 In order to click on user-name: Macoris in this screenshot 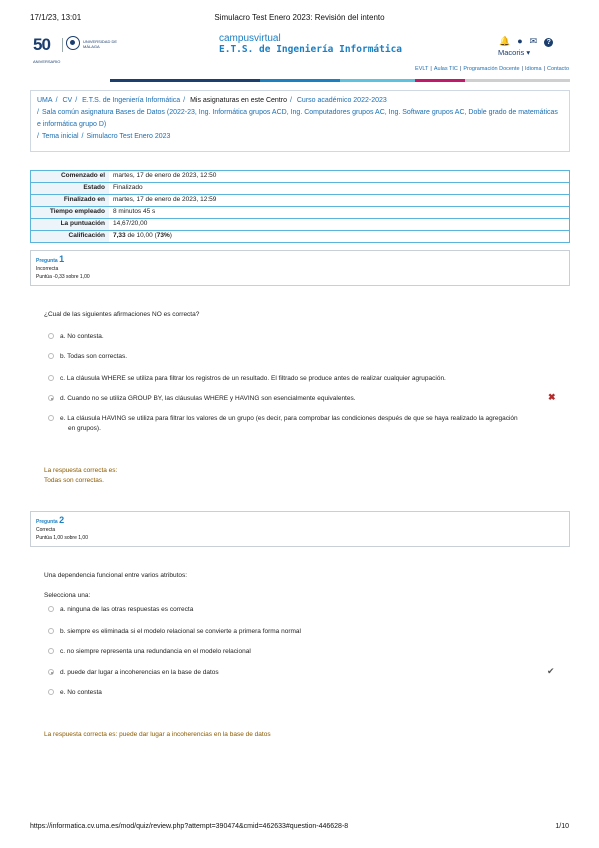, I will do `click(511, 52)`.